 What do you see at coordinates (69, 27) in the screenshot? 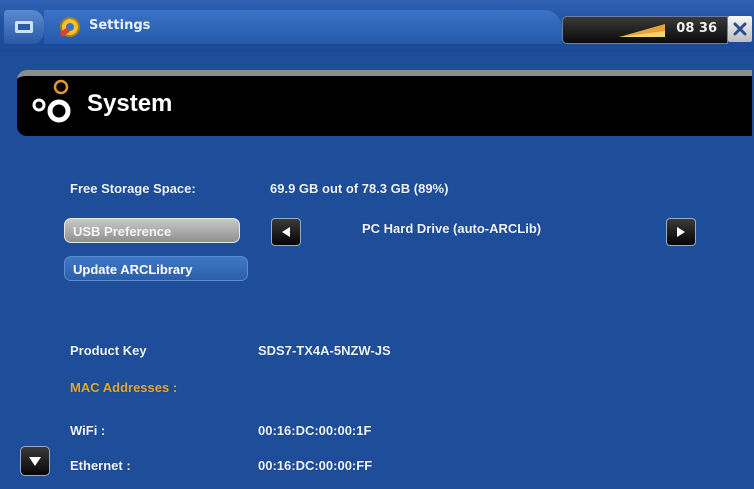
I see `settings-icon` at bounding box center [69, 27].